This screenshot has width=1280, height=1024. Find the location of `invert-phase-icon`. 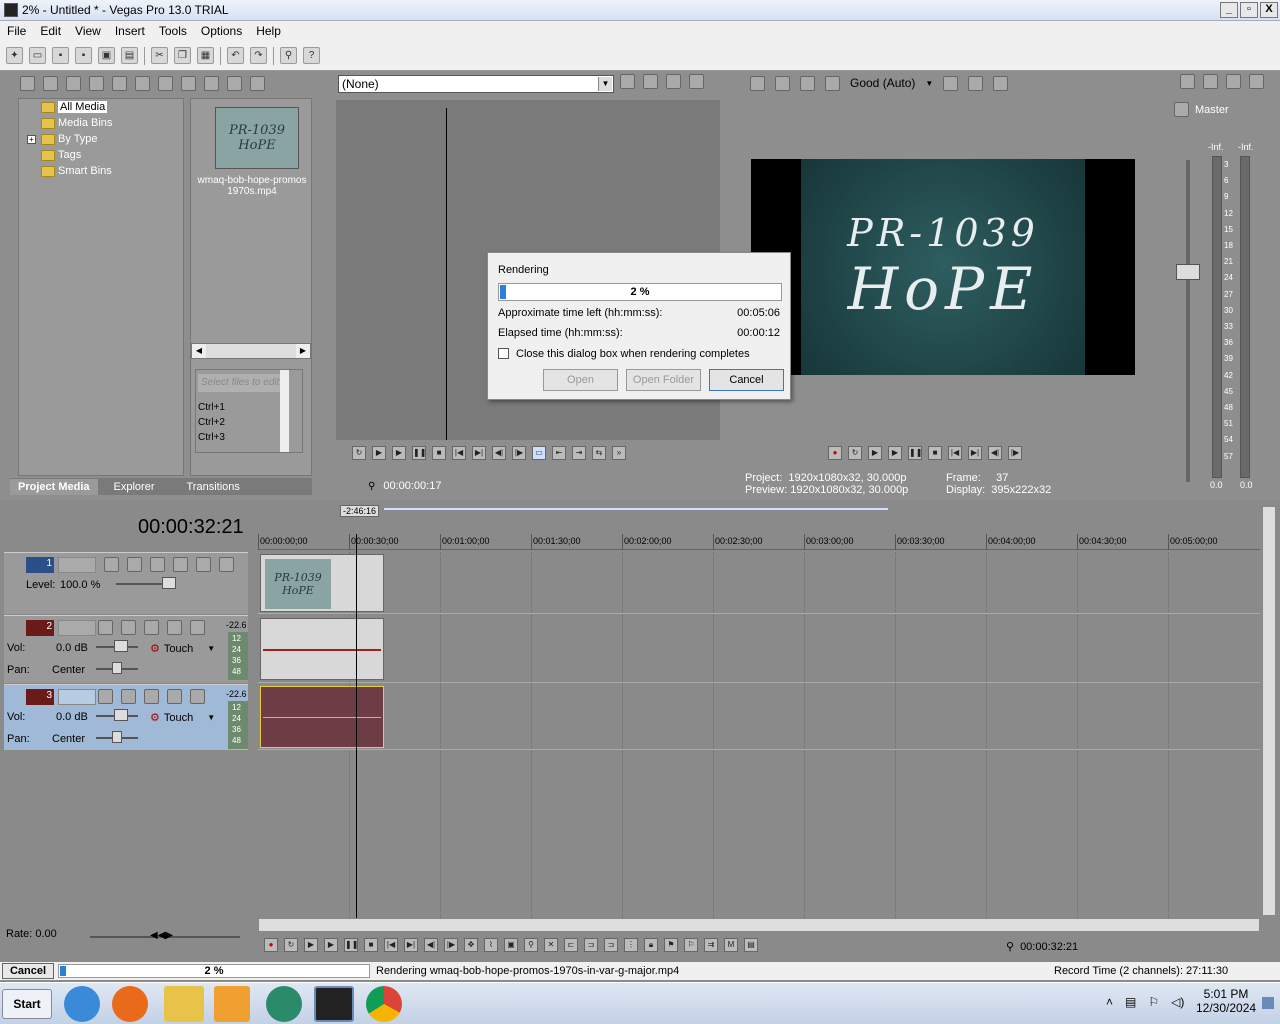

invert-phase-icon is located at coordinates (128, 627).